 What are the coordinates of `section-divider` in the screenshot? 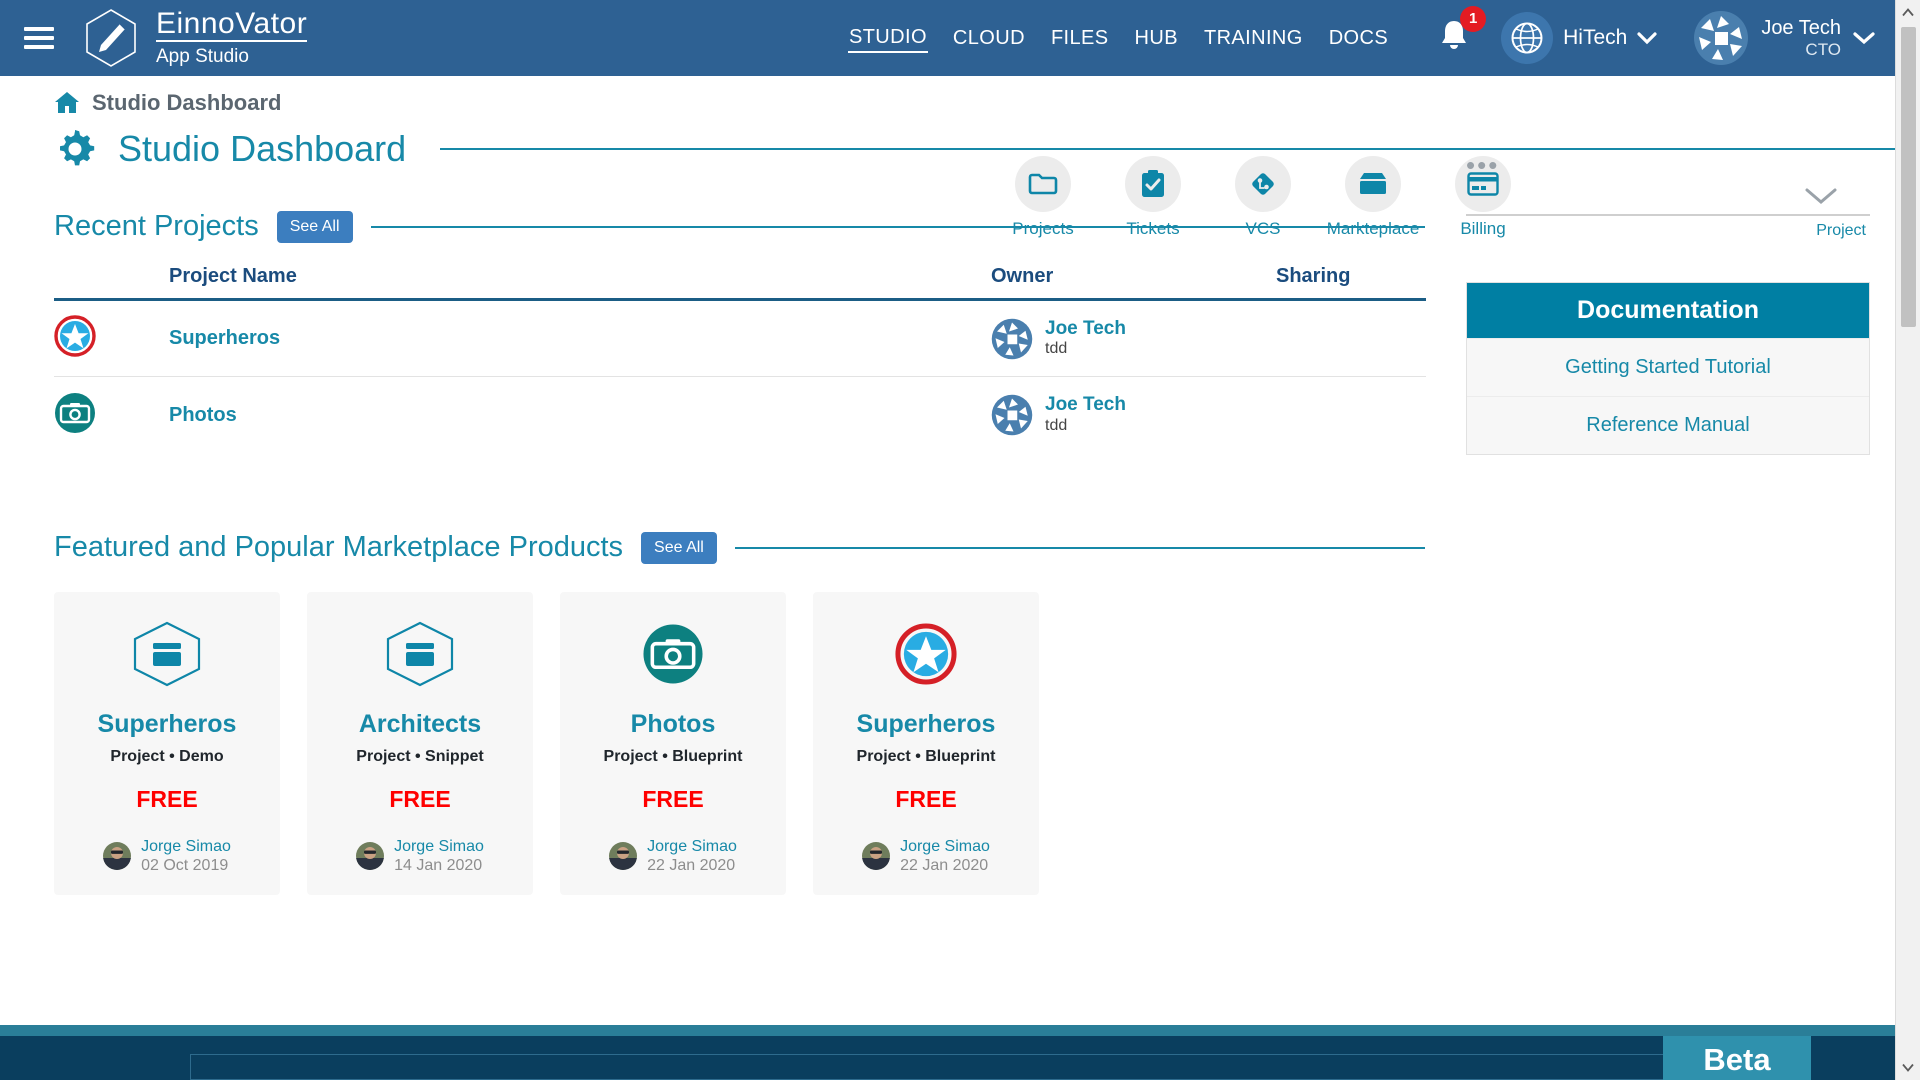 It's located at (1079, 547).